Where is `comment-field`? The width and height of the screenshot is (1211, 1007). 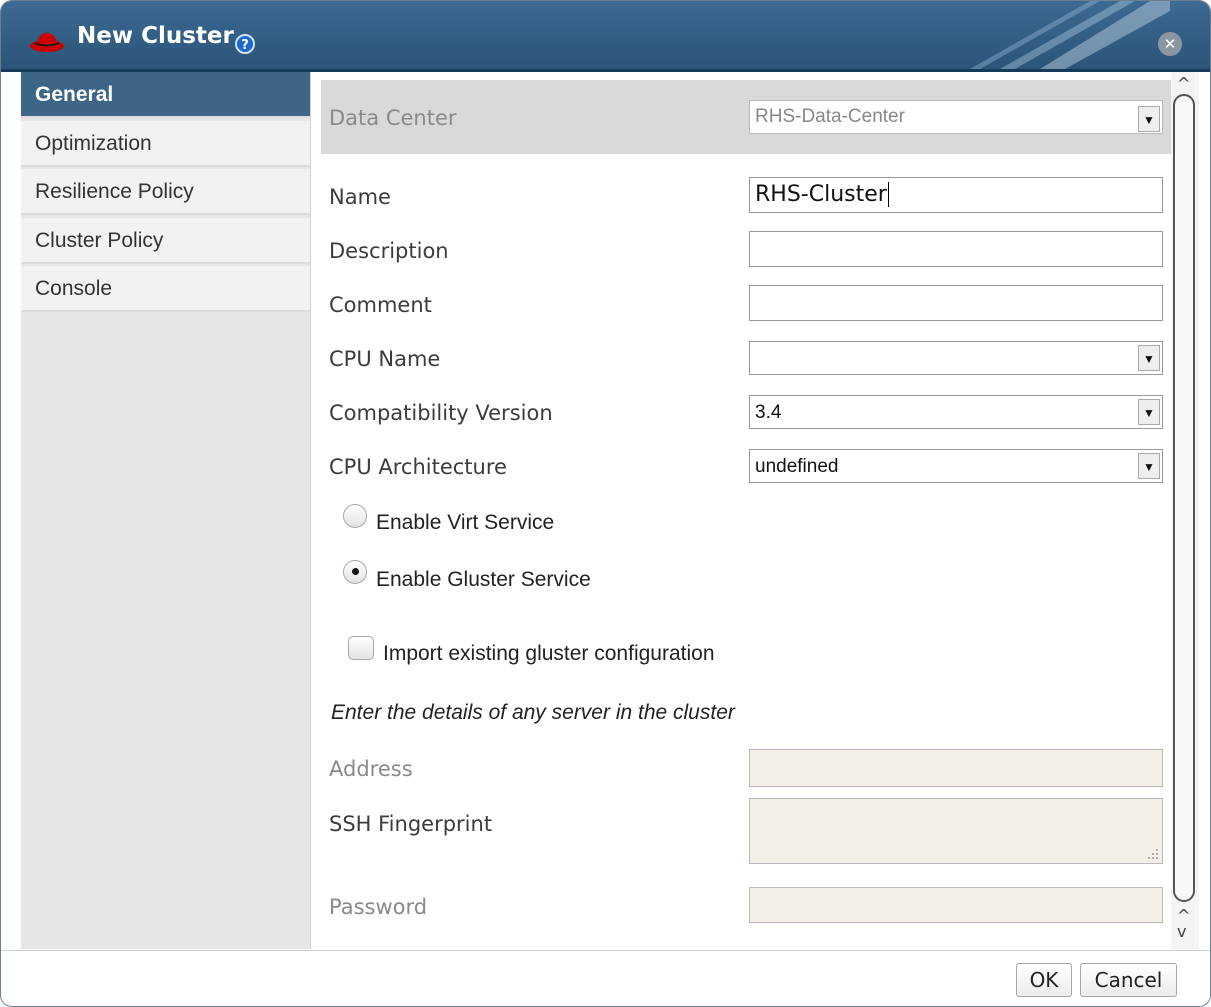
comment-field is located at coordinates (956, 303).